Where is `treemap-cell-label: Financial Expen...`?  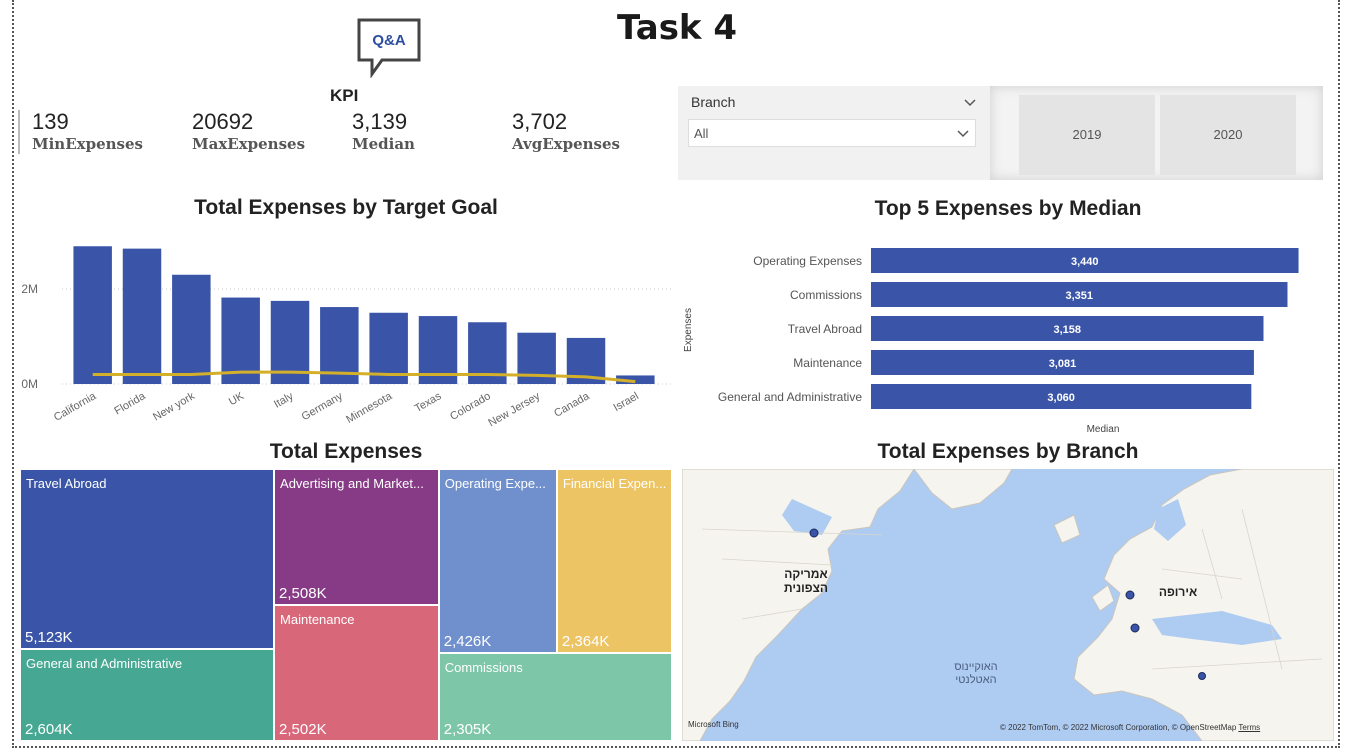 treemap-cell-label: Financial Expen... is located at coordinates (614, 483).